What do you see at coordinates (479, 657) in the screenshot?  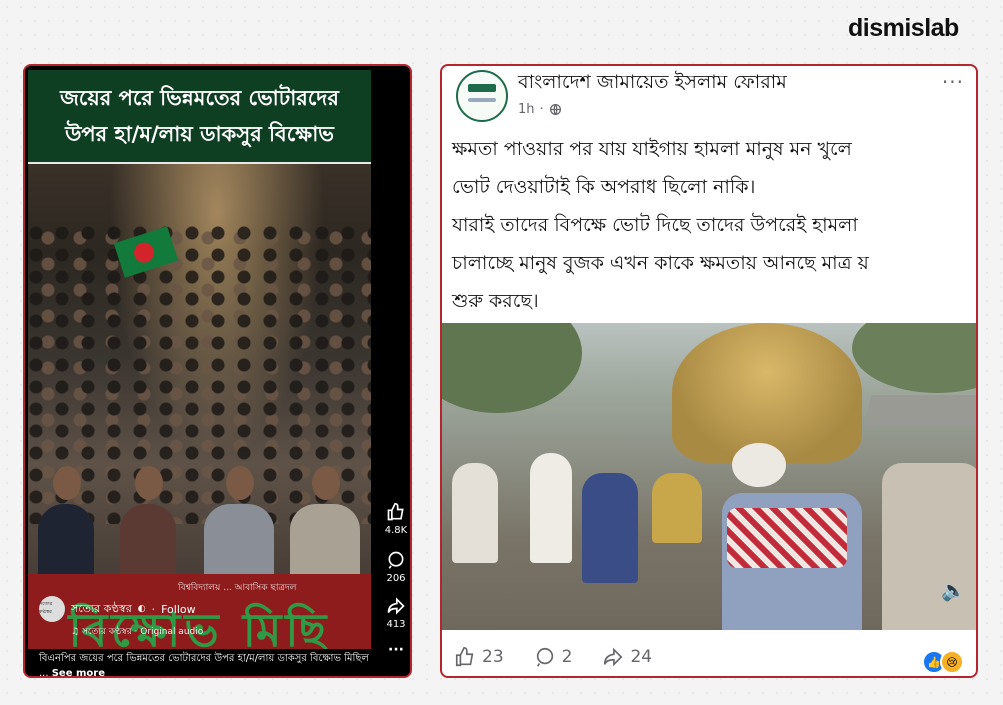 I see `like-button: 23` at bounding box center [479, 657].